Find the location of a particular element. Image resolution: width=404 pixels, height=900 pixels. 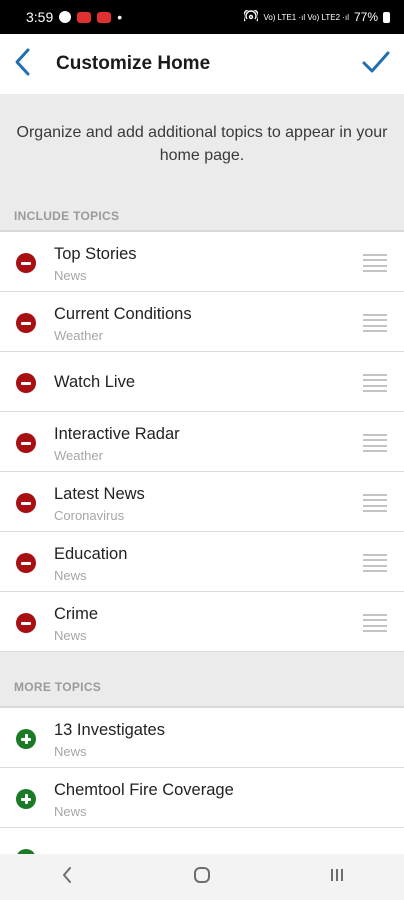

back-button is located at coordinates (22, 64).